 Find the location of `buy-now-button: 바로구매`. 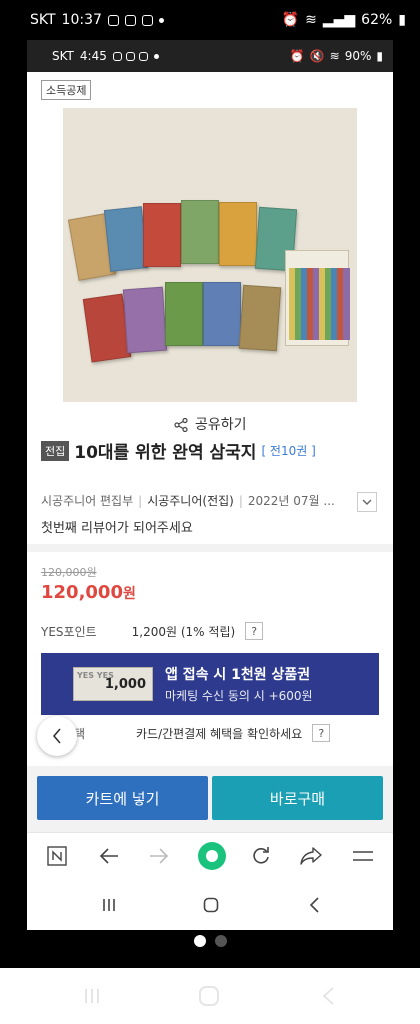

buy-now-button: 바로구매 is located at coordinates (297, 798).